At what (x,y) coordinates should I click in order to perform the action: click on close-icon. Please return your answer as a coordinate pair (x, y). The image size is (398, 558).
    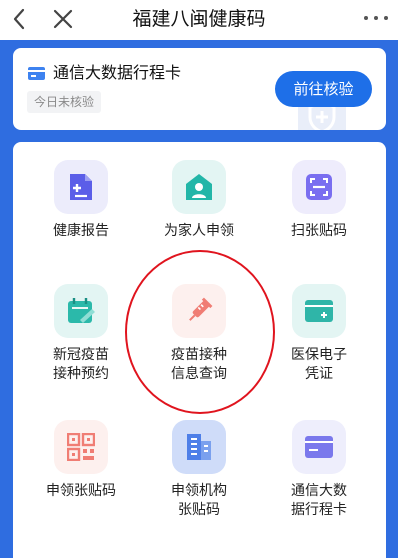
    Looking at the image, I should click on (63, 19).